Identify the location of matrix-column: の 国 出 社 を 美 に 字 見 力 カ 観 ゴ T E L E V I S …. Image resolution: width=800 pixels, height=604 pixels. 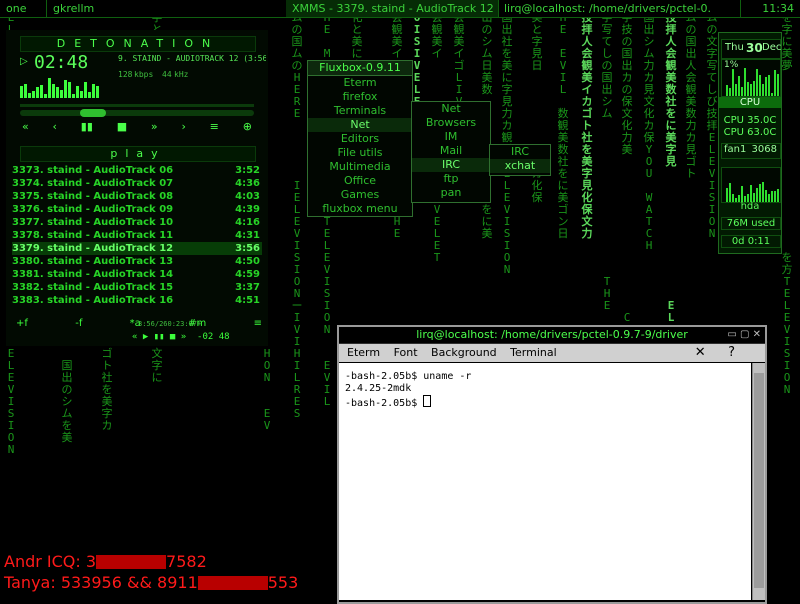
(507, 138).